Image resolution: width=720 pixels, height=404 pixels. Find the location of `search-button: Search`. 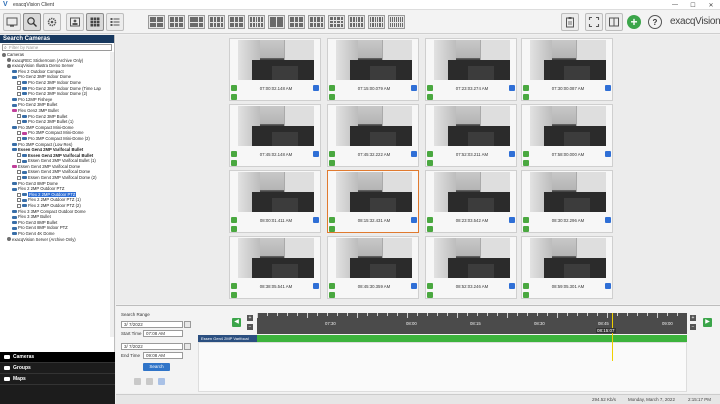

search-button: Search is located at coordinates (156, 367).